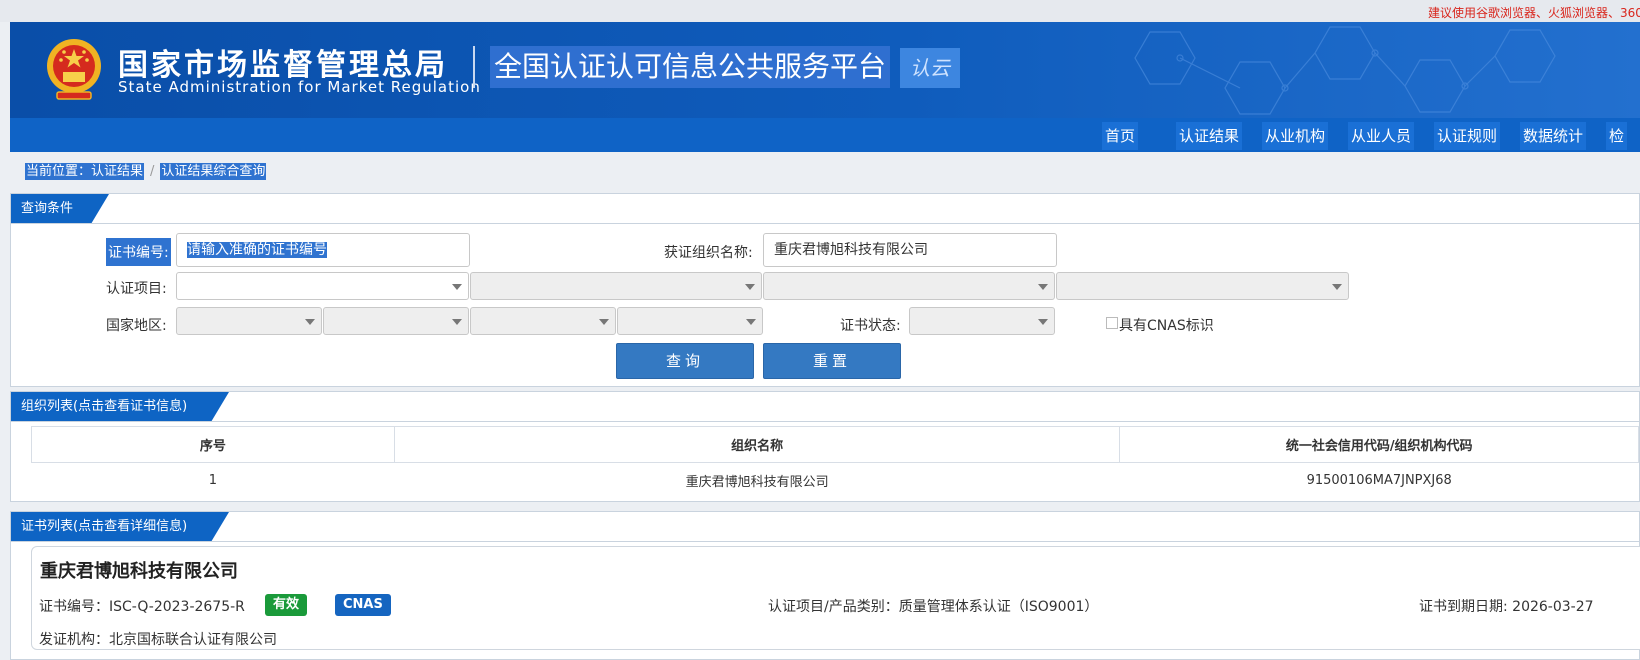 This screenshot has width=1640, height=660. Describe the element at coordinates (1379, 444) in the screenshot. I see `org-table-header-code: 统一社会信用代码/组织机构代码` at that location.